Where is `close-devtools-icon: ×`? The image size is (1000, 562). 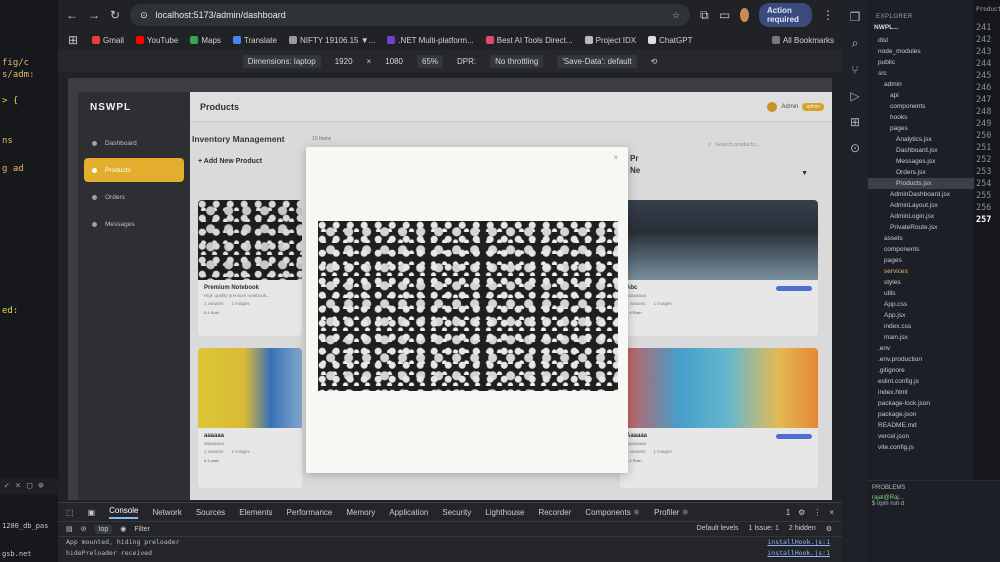
close-devtools-icon: × is located at coordinates (831, 512).